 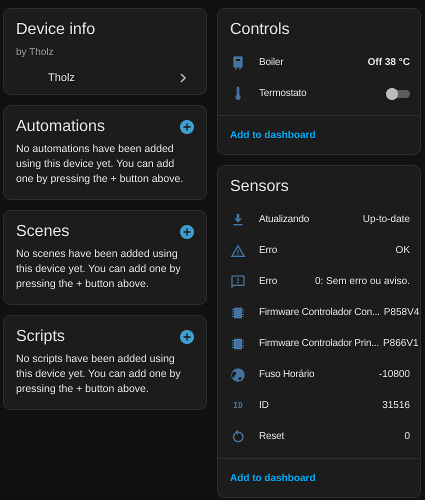 What do you see at coordinates (407, 436) in the screenshot?
I see `sensor-value: 0` at bounding box center [407, 436].